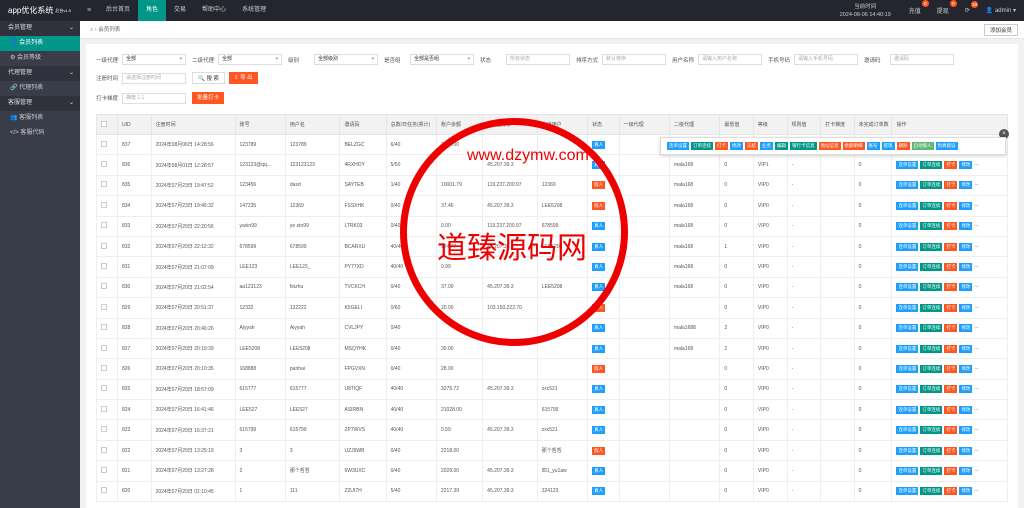 This screenshot has width=1024, height=508. Describe the element at coordinates (915, 7) in the screenshot. I see `recharge-button: 充值 0` at that location.